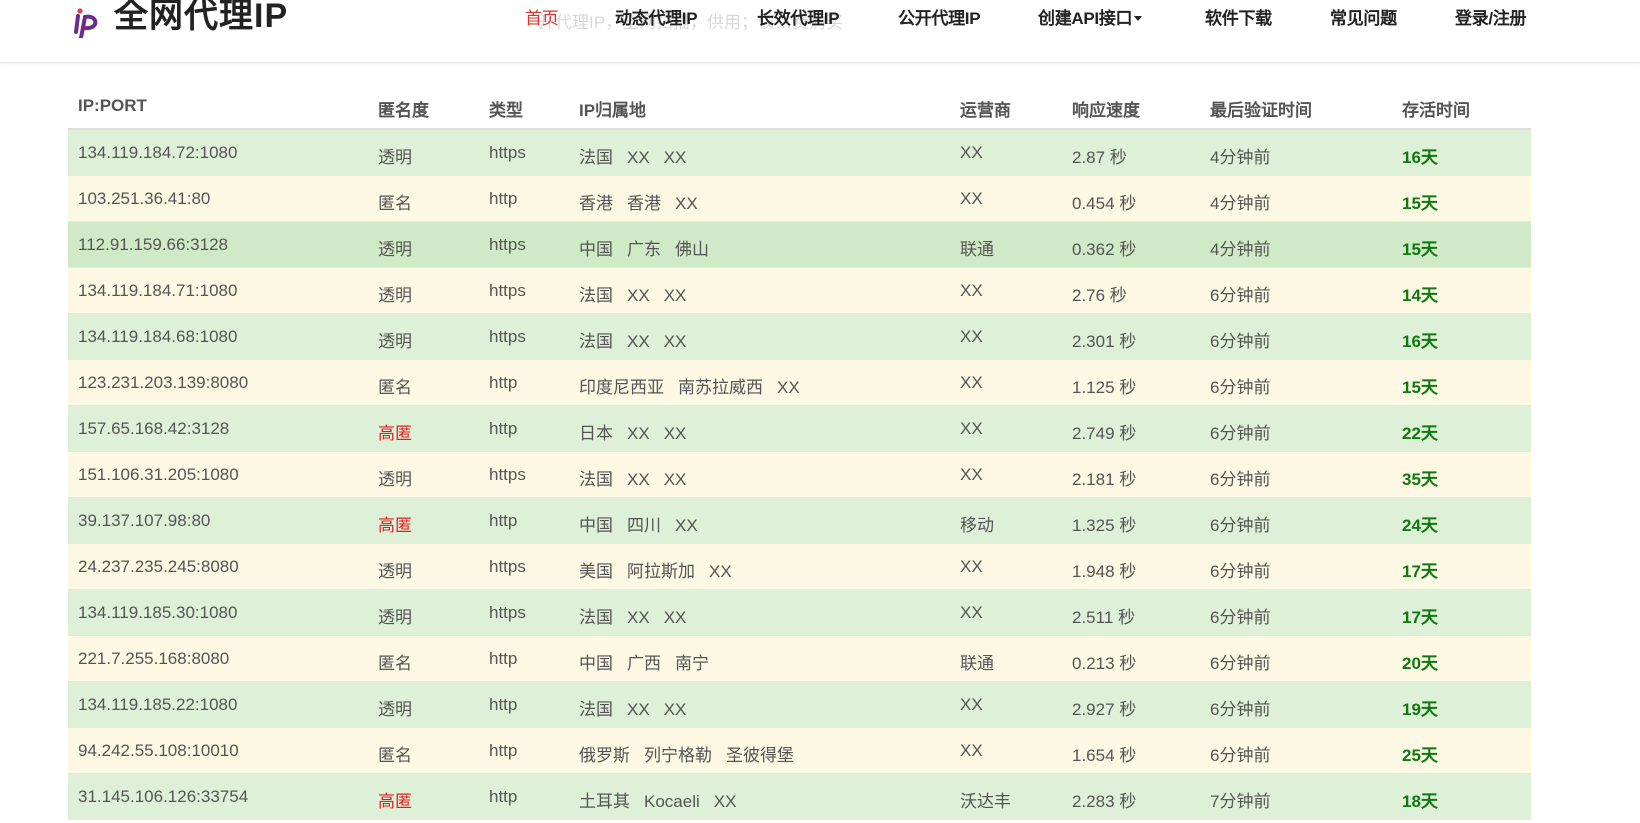 The height and width of the screenshot is (823, 1640). Describe the element at coordinates (596, 249) in the screenshot. I see `location-part: 中国` at that location.